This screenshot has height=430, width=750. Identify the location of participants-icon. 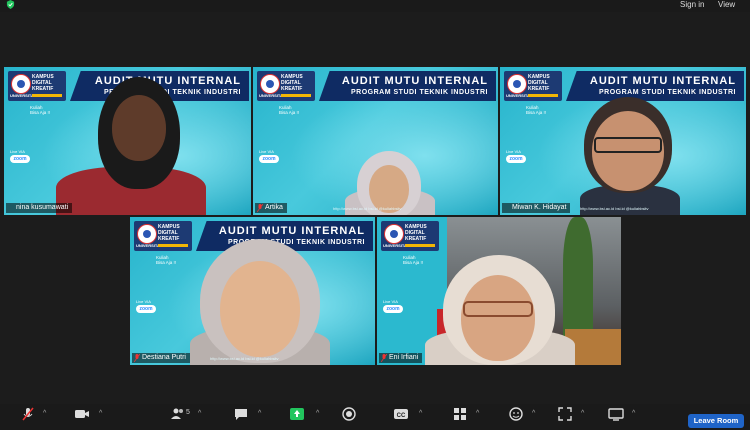
(177, 413).